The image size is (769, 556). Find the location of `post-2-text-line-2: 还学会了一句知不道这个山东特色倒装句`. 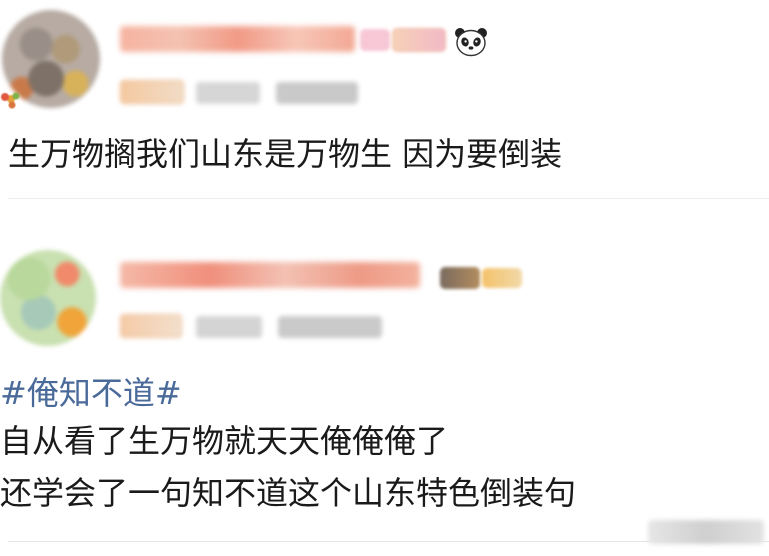

post-2-text-line-2: 还学会了一句知不道这个山东特色倒装句 is located at coordinates (288, 493).